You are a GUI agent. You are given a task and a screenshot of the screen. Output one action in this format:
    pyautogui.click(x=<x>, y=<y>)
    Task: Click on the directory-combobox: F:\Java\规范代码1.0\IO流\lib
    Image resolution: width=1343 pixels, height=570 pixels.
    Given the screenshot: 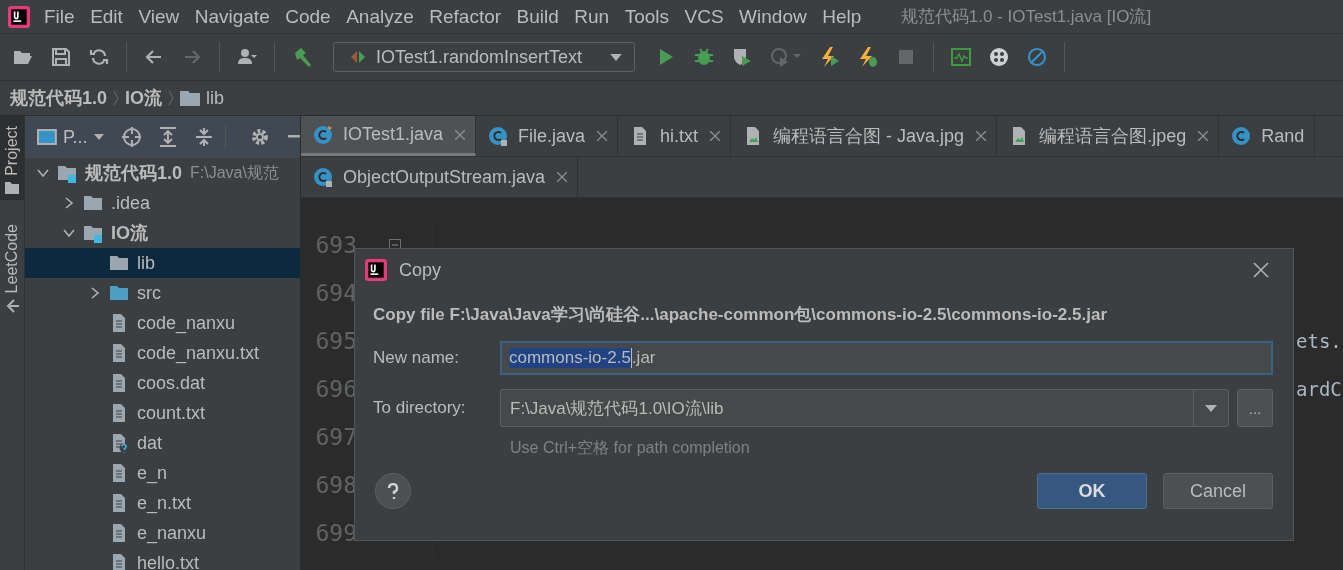 What is the action you would take?
    pyautogui.click(x=864, y=408)
    